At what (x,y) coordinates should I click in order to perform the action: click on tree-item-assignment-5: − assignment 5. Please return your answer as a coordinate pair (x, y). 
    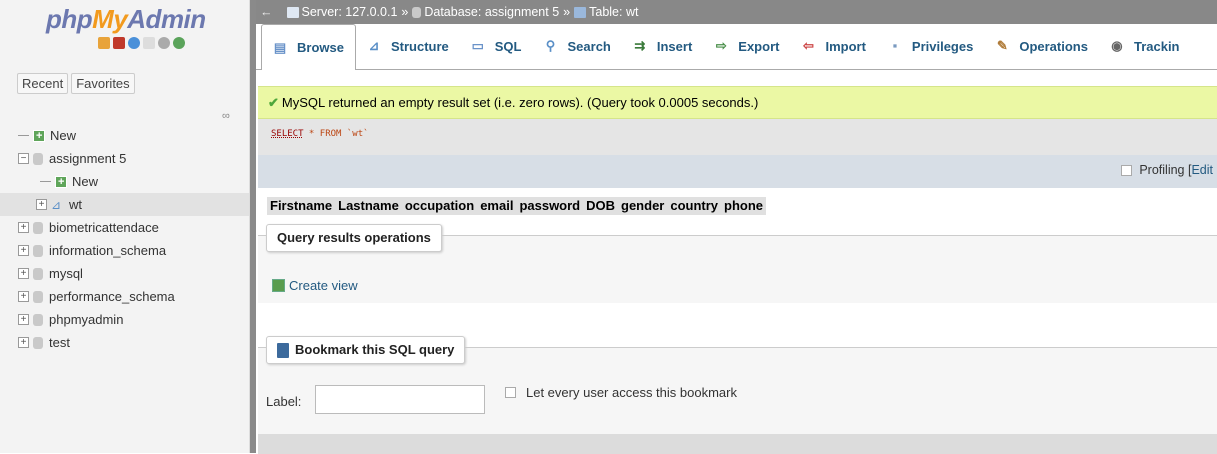
    Looking at the image, I should click on (133, 158).